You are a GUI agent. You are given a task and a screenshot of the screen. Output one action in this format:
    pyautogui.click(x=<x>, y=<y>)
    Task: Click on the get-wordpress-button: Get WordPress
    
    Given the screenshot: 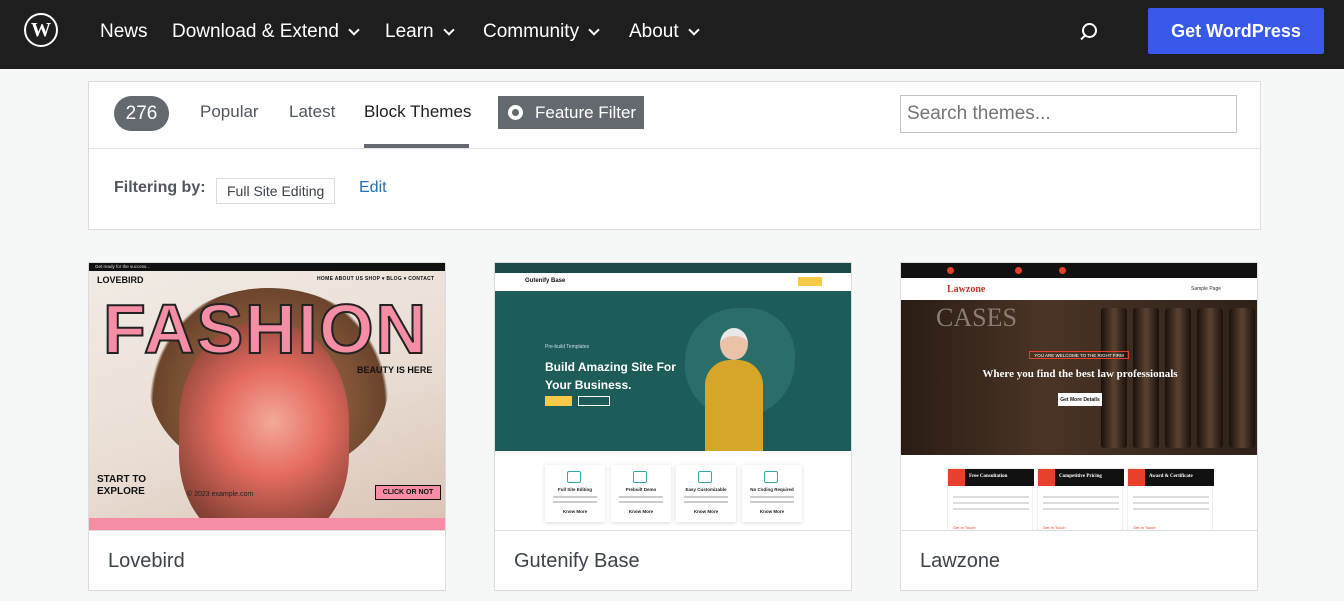 What is the action you would take?
    pyautogui.click(x=1236, y=31)
    